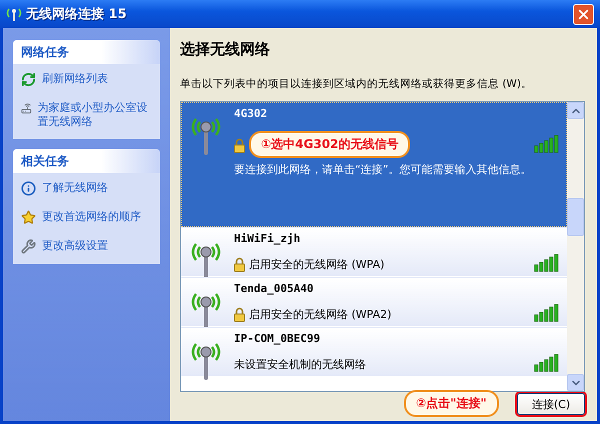 The height and width of the screenshot is (424, 600). I want to click on refresh-icon, so click(28, 79).